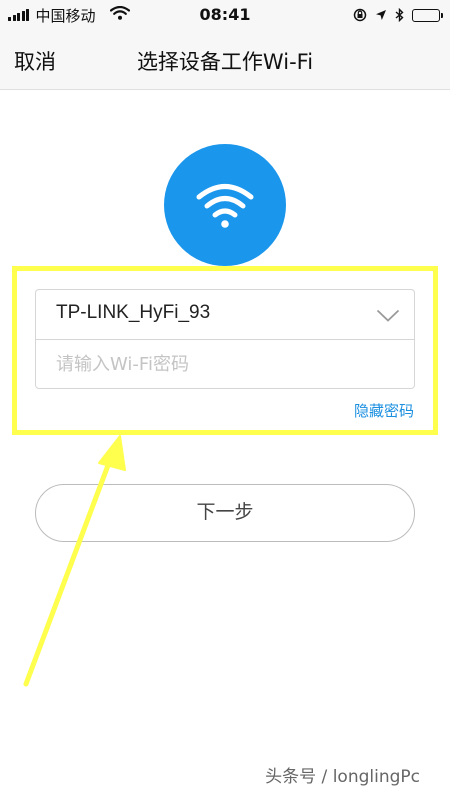 Image resolution: width=450 pixels, height=800 pixels. Describe the element at coordinates (427, 15) in the screenshot. I see `battery-icon` at that location.